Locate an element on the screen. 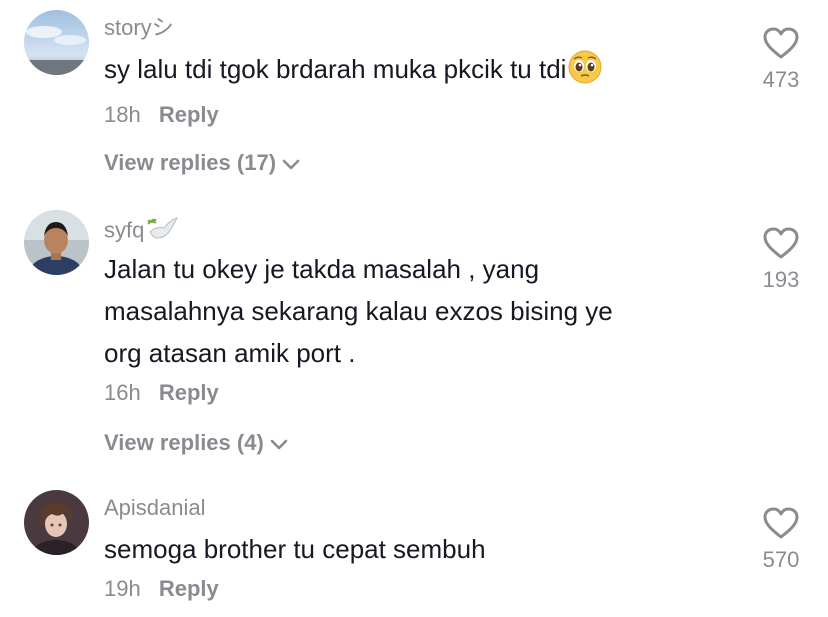  comment-meta: 16h Reply is located at coordinates (409, 393).